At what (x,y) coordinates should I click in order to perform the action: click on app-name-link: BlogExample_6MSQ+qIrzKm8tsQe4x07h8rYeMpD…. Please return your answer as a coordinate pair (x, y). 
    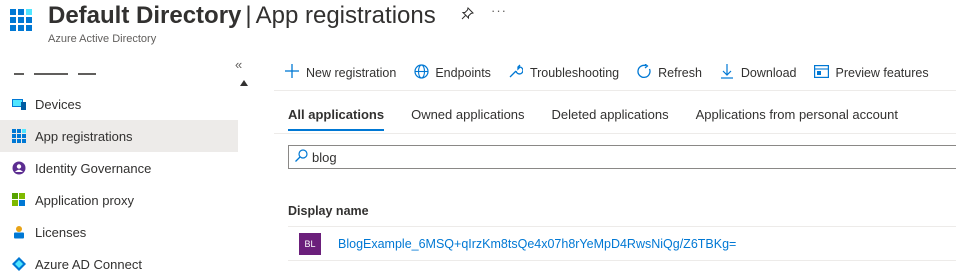
    Looking at the image, I should click on (537, 244).